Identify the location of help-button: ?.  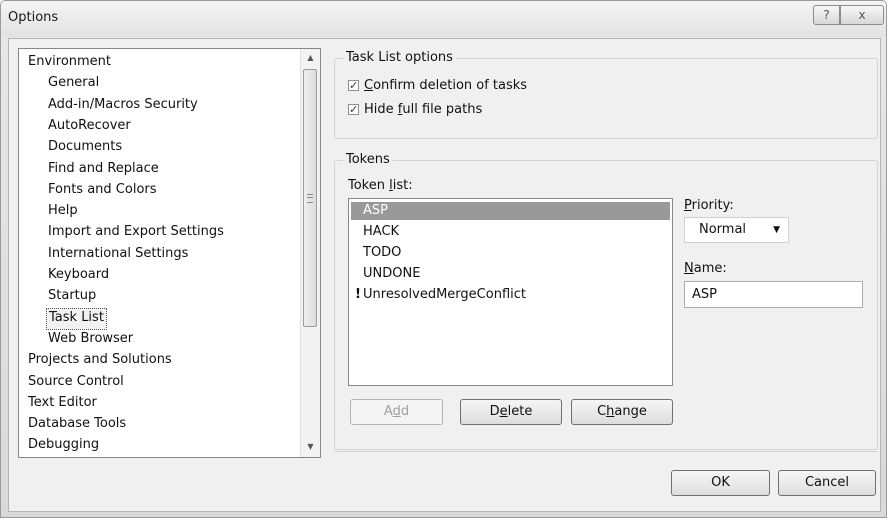
(826, 15).